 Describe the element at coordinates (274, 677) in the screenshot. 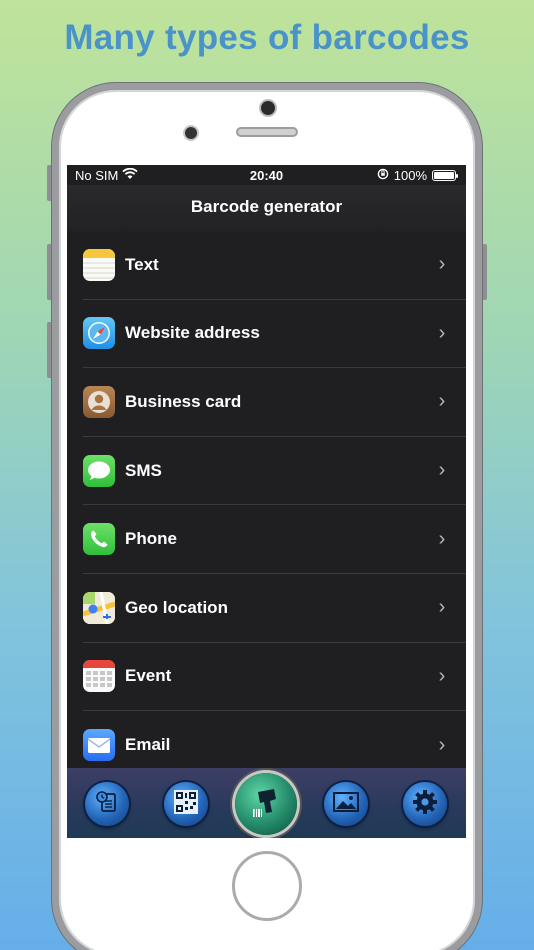

I see `list-item-event: Event ›` at that location.